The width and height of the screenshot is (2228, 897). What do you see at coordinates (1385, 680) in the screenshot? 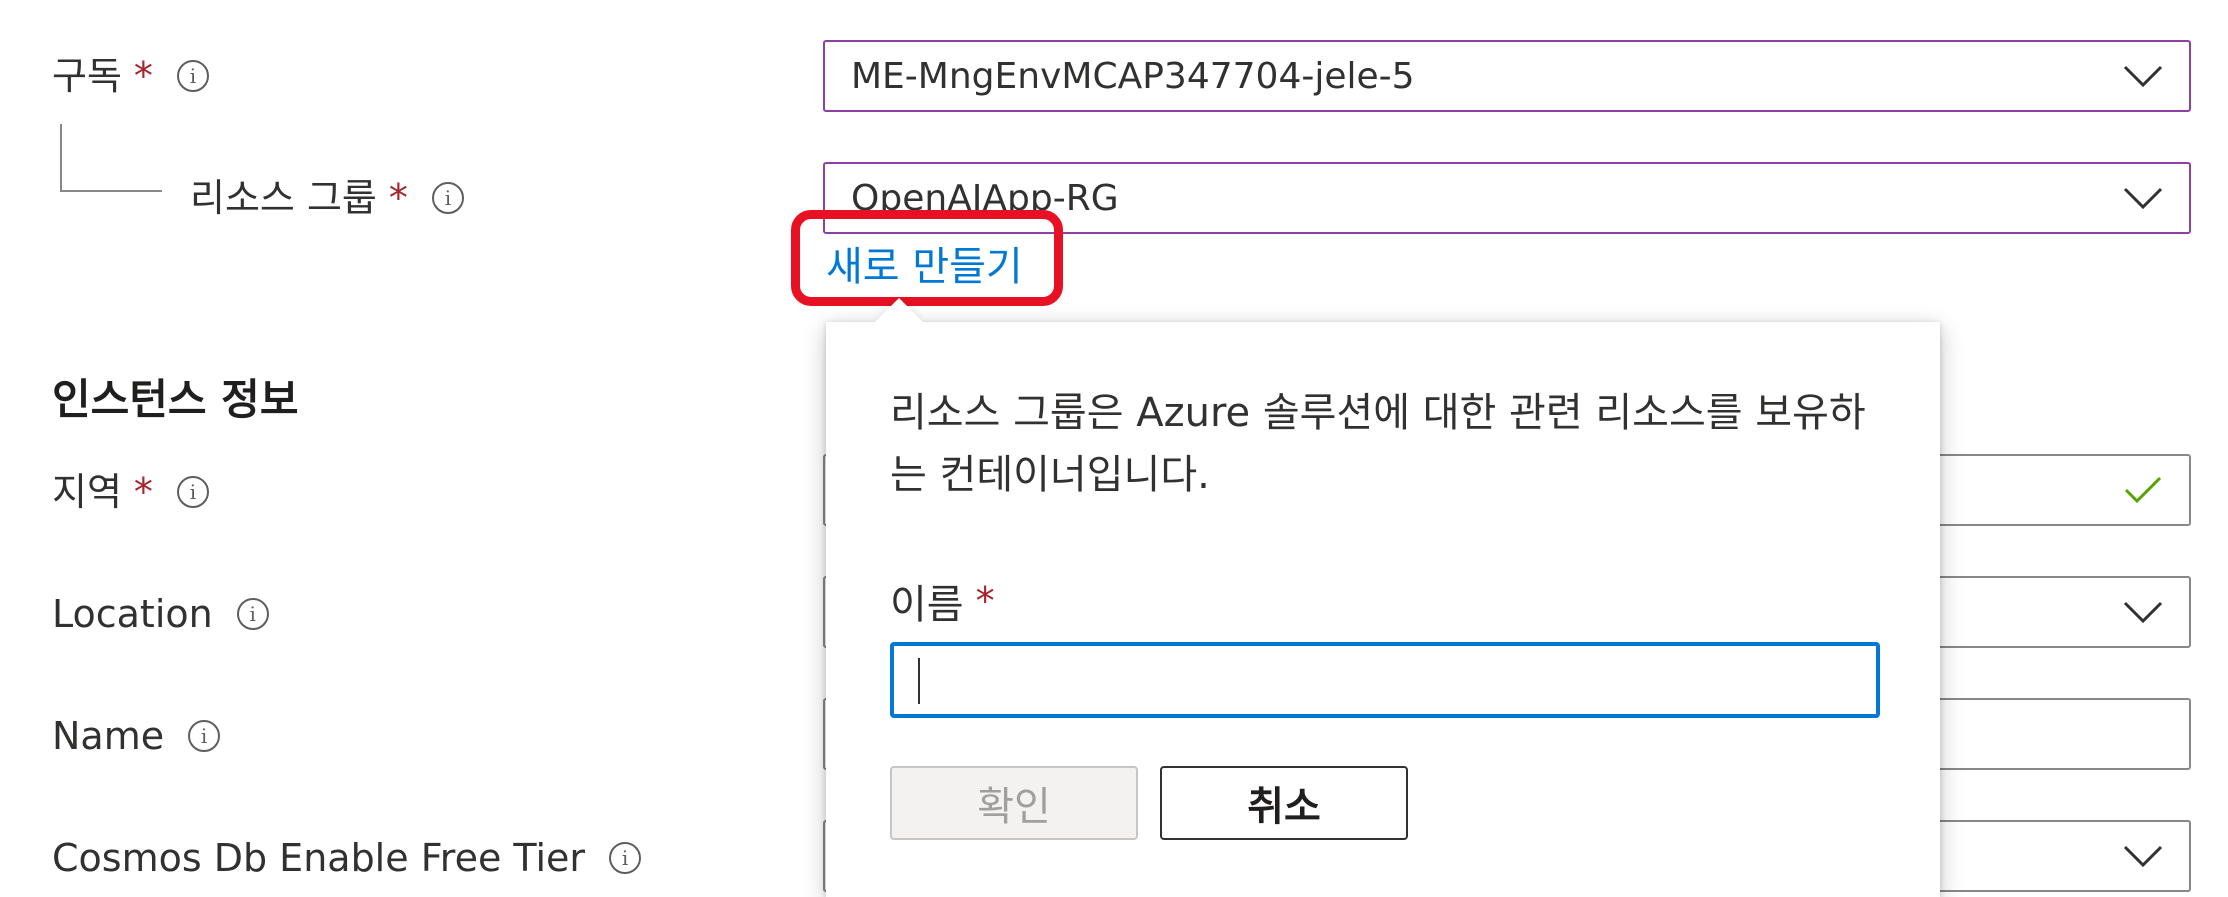
I see `new-resource-group-name-input` at bounding box center [1385, 680].